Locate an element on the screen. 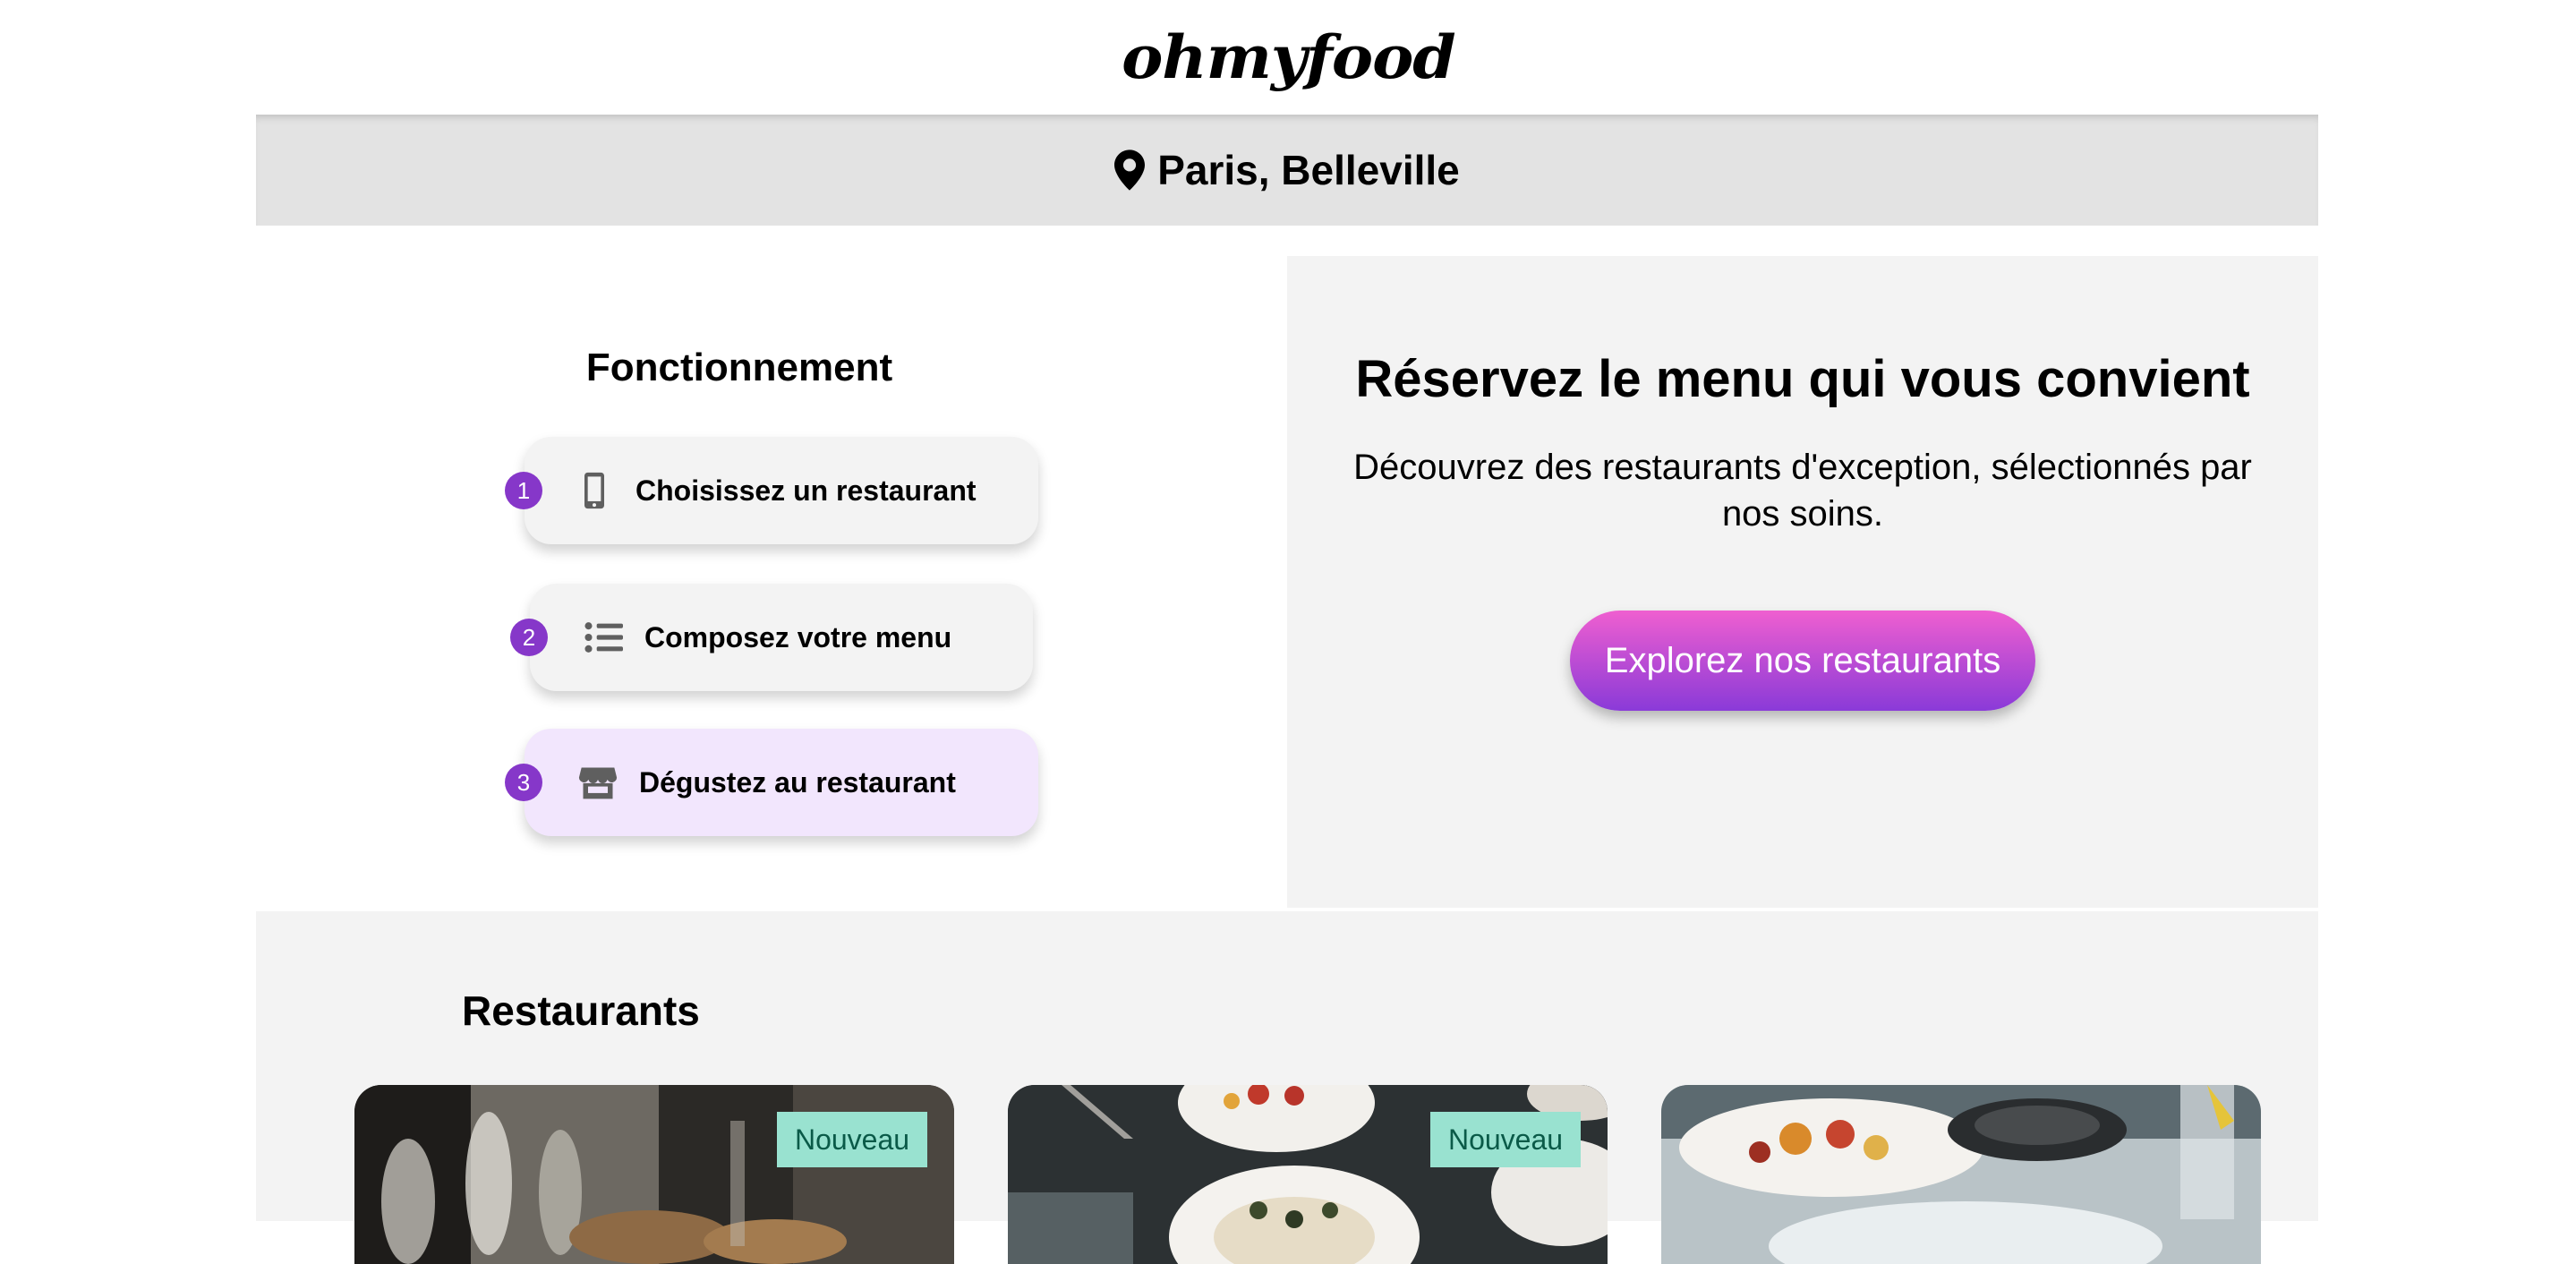 The height and width of the screenshot is (1264, 2576). step-2: 2 Composez votre menu is located at coordinates (771, 637).